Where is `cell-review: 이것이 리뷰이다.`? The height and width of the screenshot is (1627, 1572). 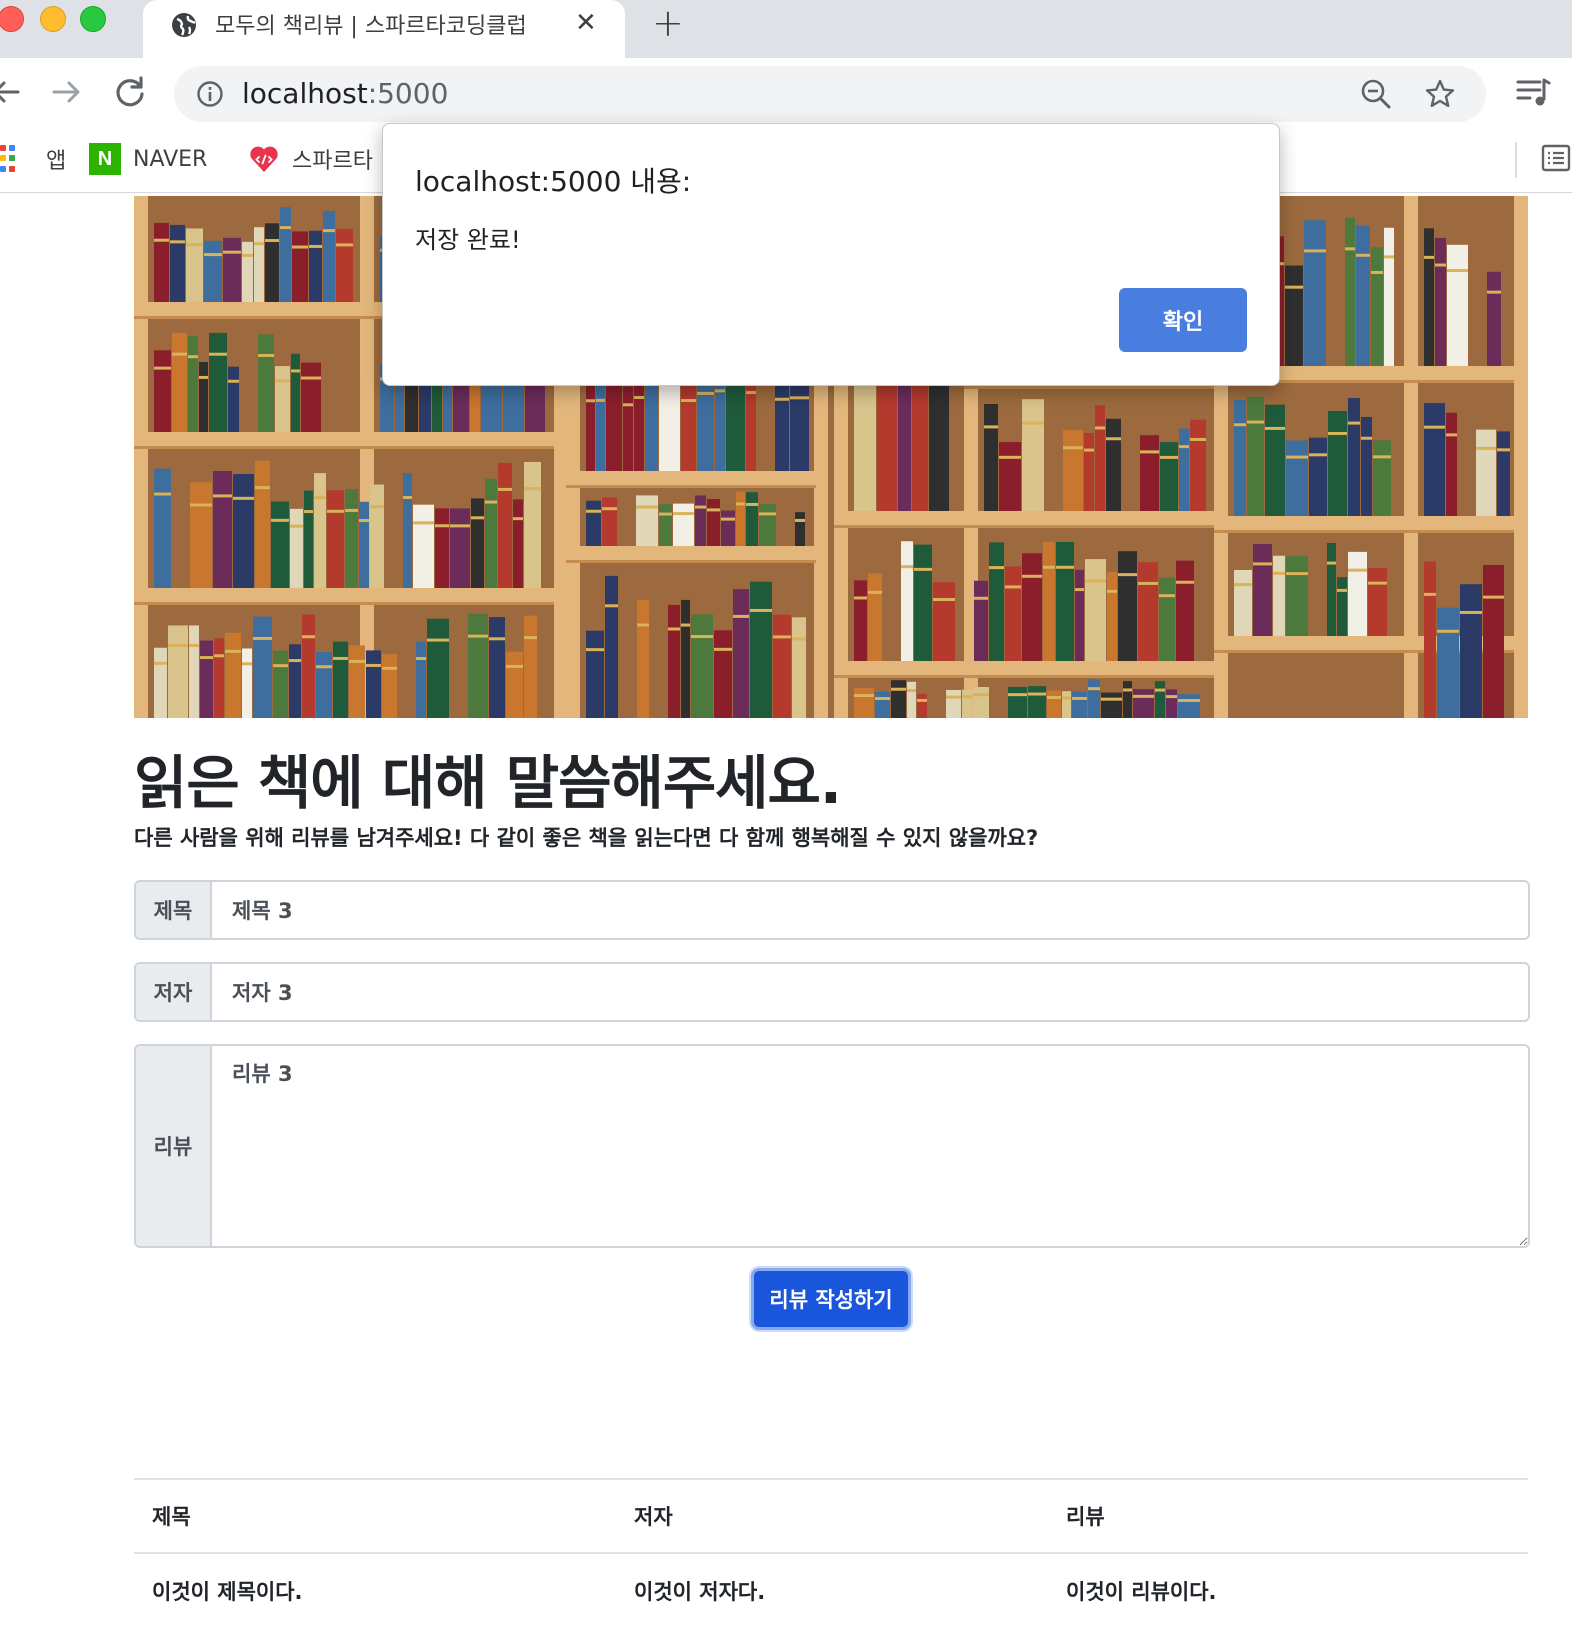 cell-review: 이것이 리뷰이다. is located at coordinates (1141, 1591).